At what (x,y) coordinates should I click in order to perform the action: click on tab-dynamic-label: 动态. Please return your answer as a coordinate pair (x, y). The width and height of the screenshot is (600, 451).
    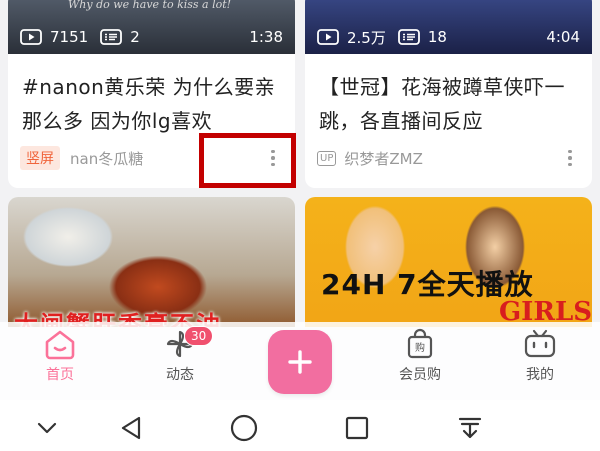
    Looking at the image, I should click on (180, 375).